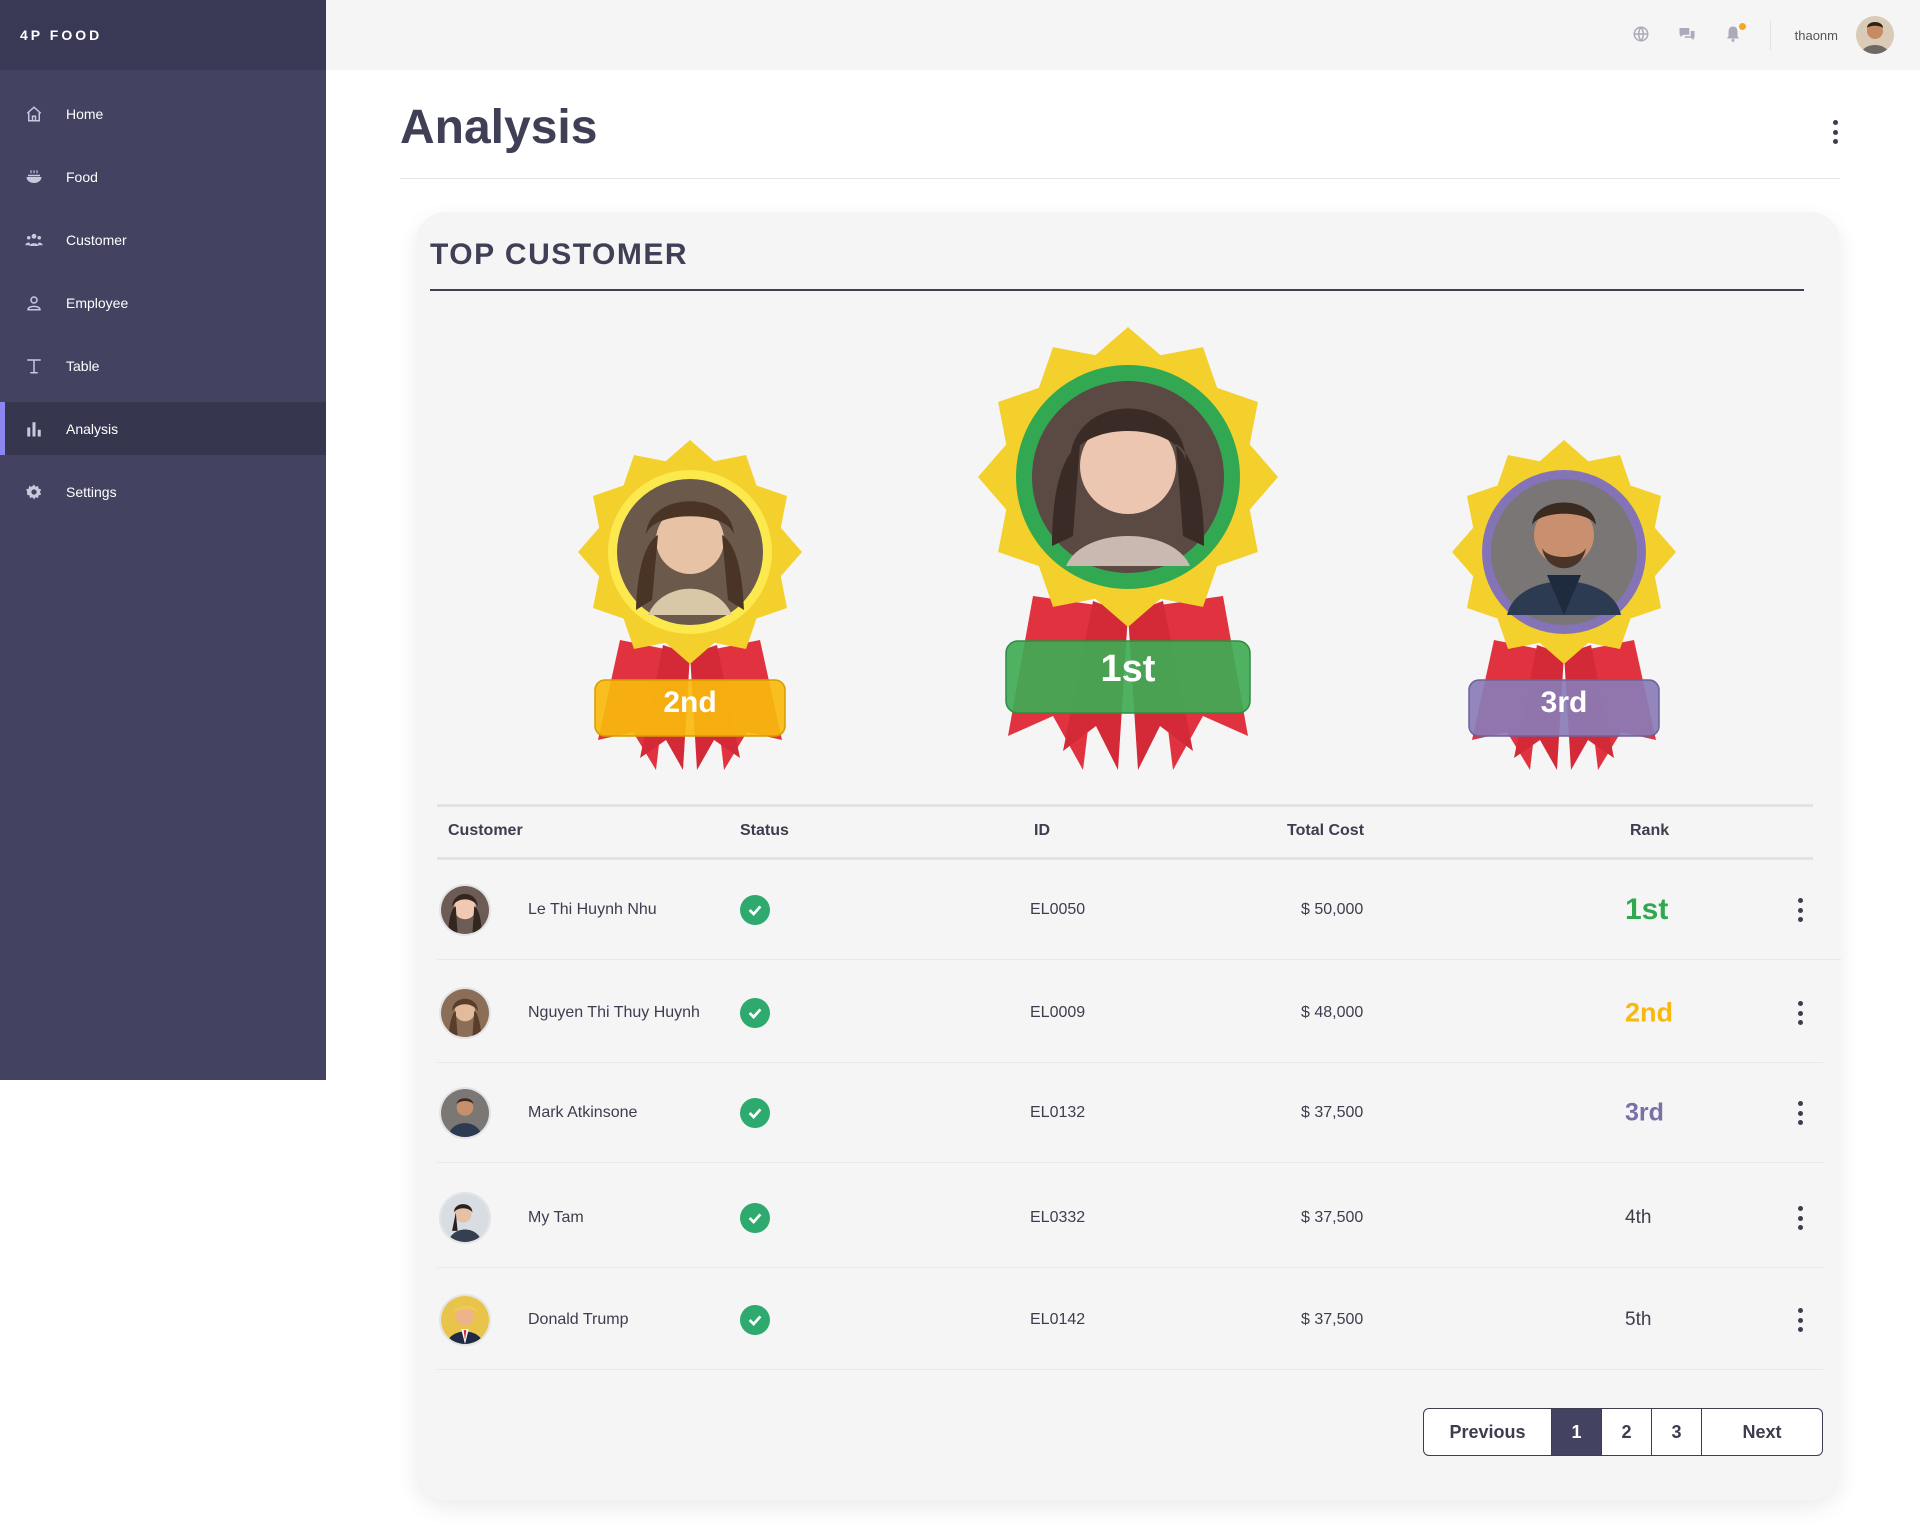  Describe the element at coordinates (163, 491) in the screenshot. I see `sidebar-item-settings: Settings` at that location.